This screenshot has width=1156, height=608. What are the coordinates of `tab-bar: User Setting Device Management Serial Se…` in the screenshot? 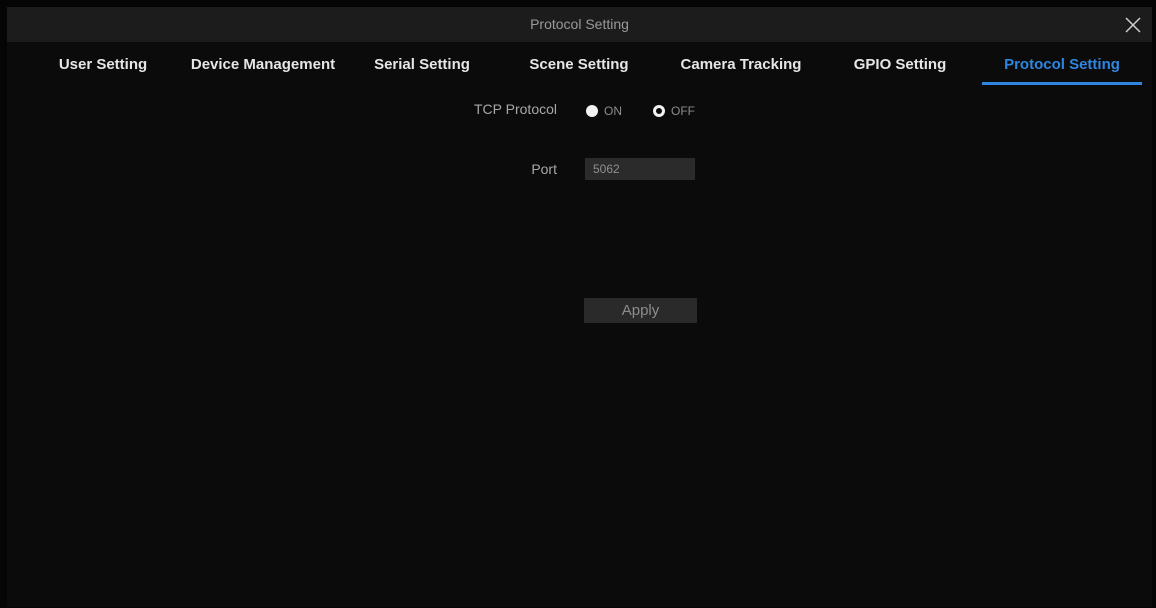 It's located at (579, 67).